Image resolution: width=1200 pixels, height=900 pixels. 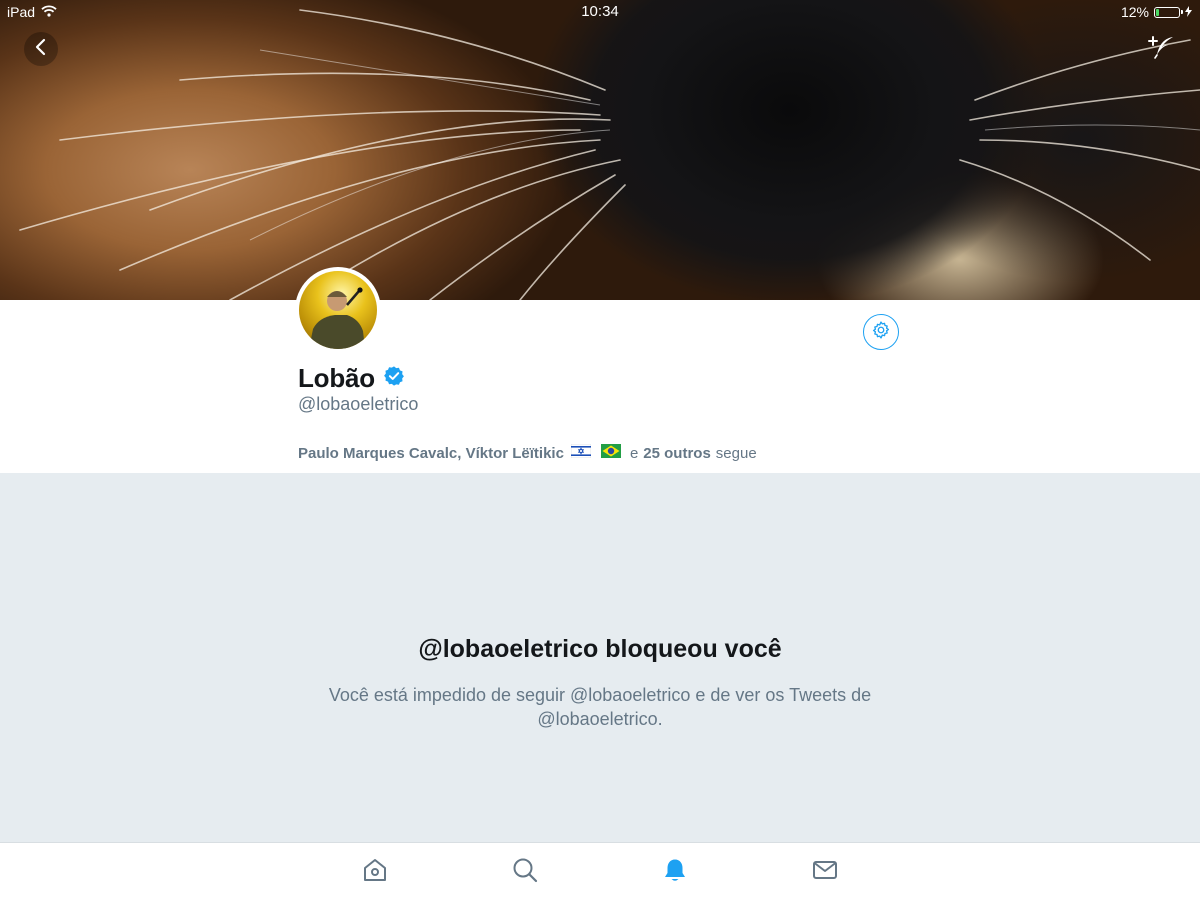 I want to click on chevron-left-icon, so click(x=41, y=49).